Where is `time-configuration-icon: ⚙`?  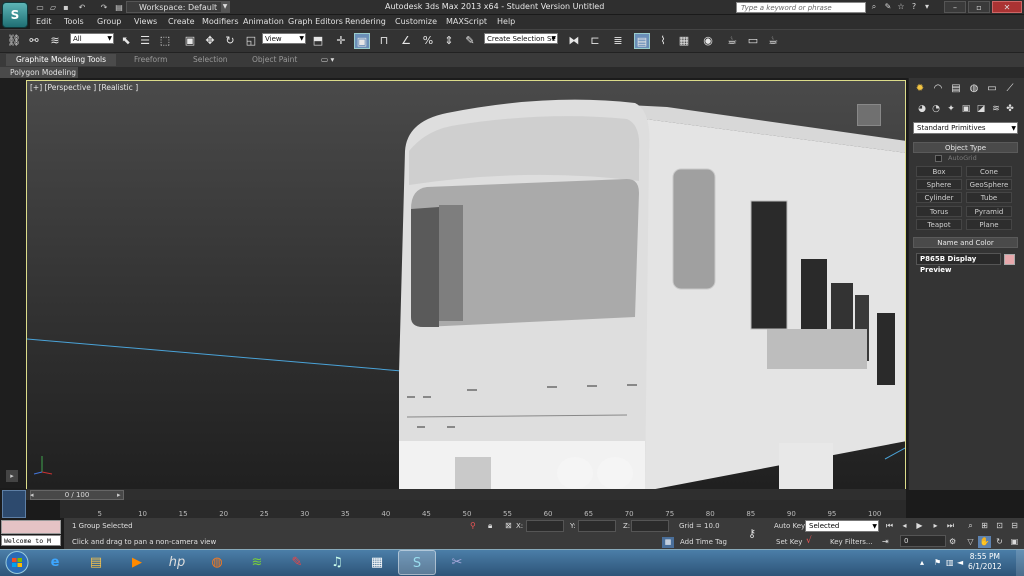
time-configuration-icon: ⚙ is located at coordinates (952, 541).